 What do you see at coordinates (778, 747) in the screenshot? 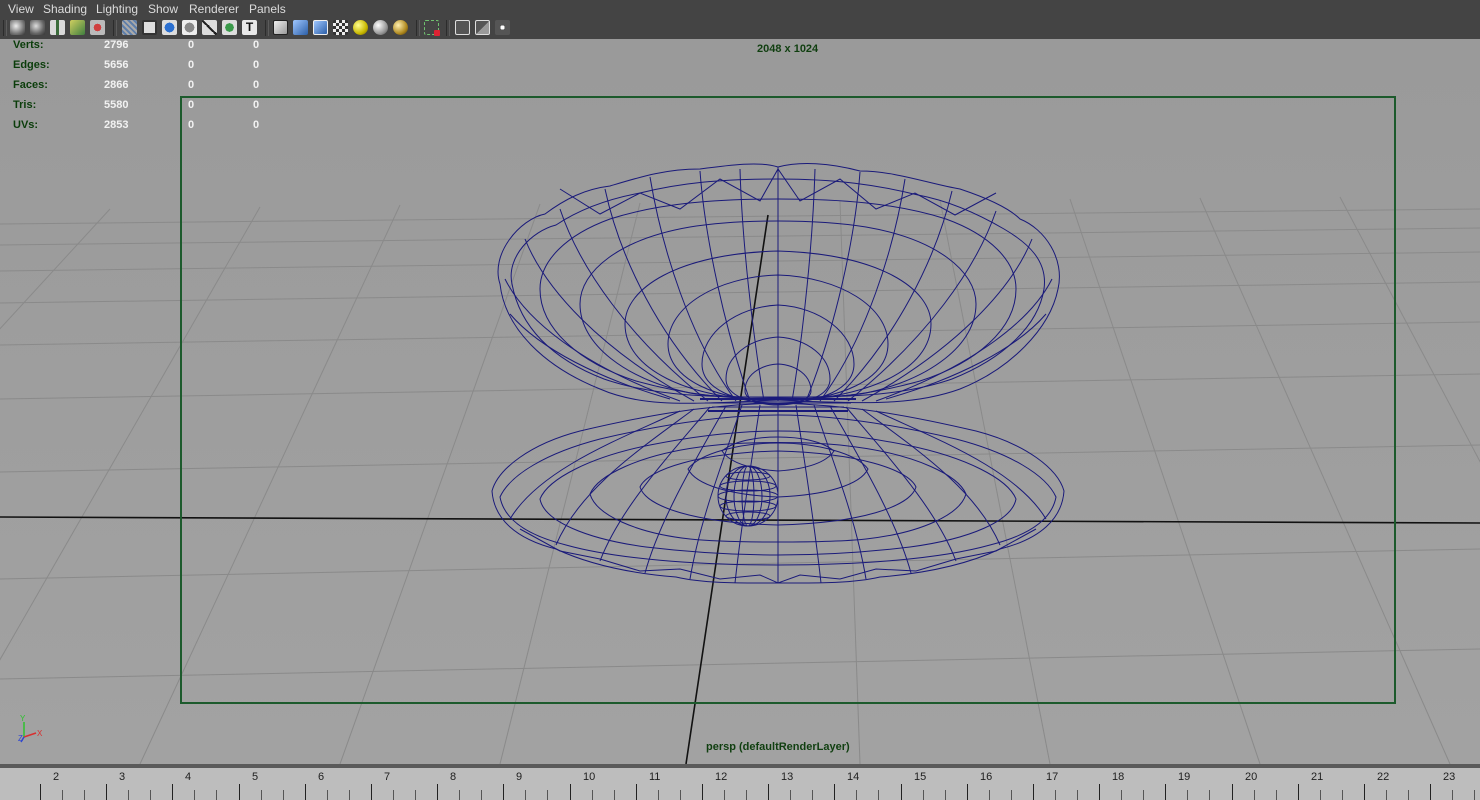
I see `camera-name-label: persp (defaultRenderLayer)` at bounding box center [778, 747].